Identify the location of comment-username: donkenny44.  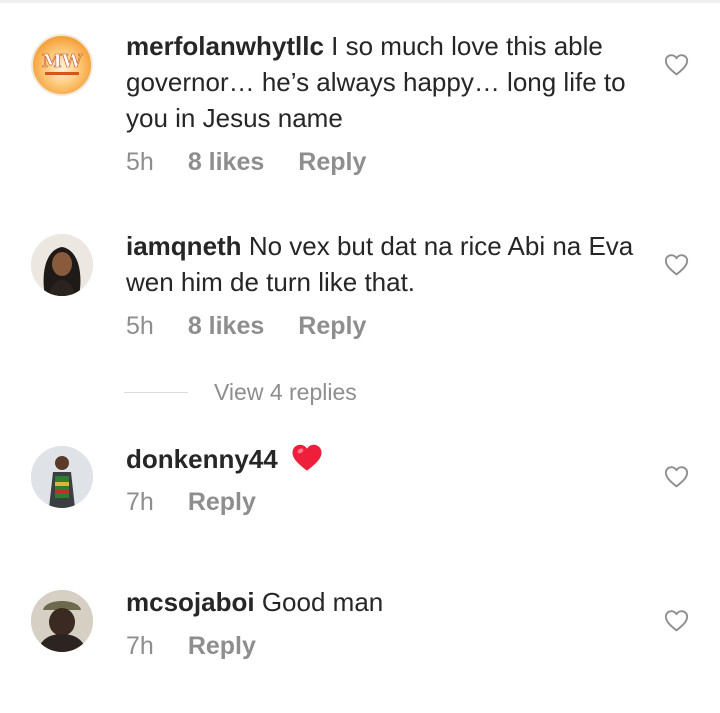
(202, 459).